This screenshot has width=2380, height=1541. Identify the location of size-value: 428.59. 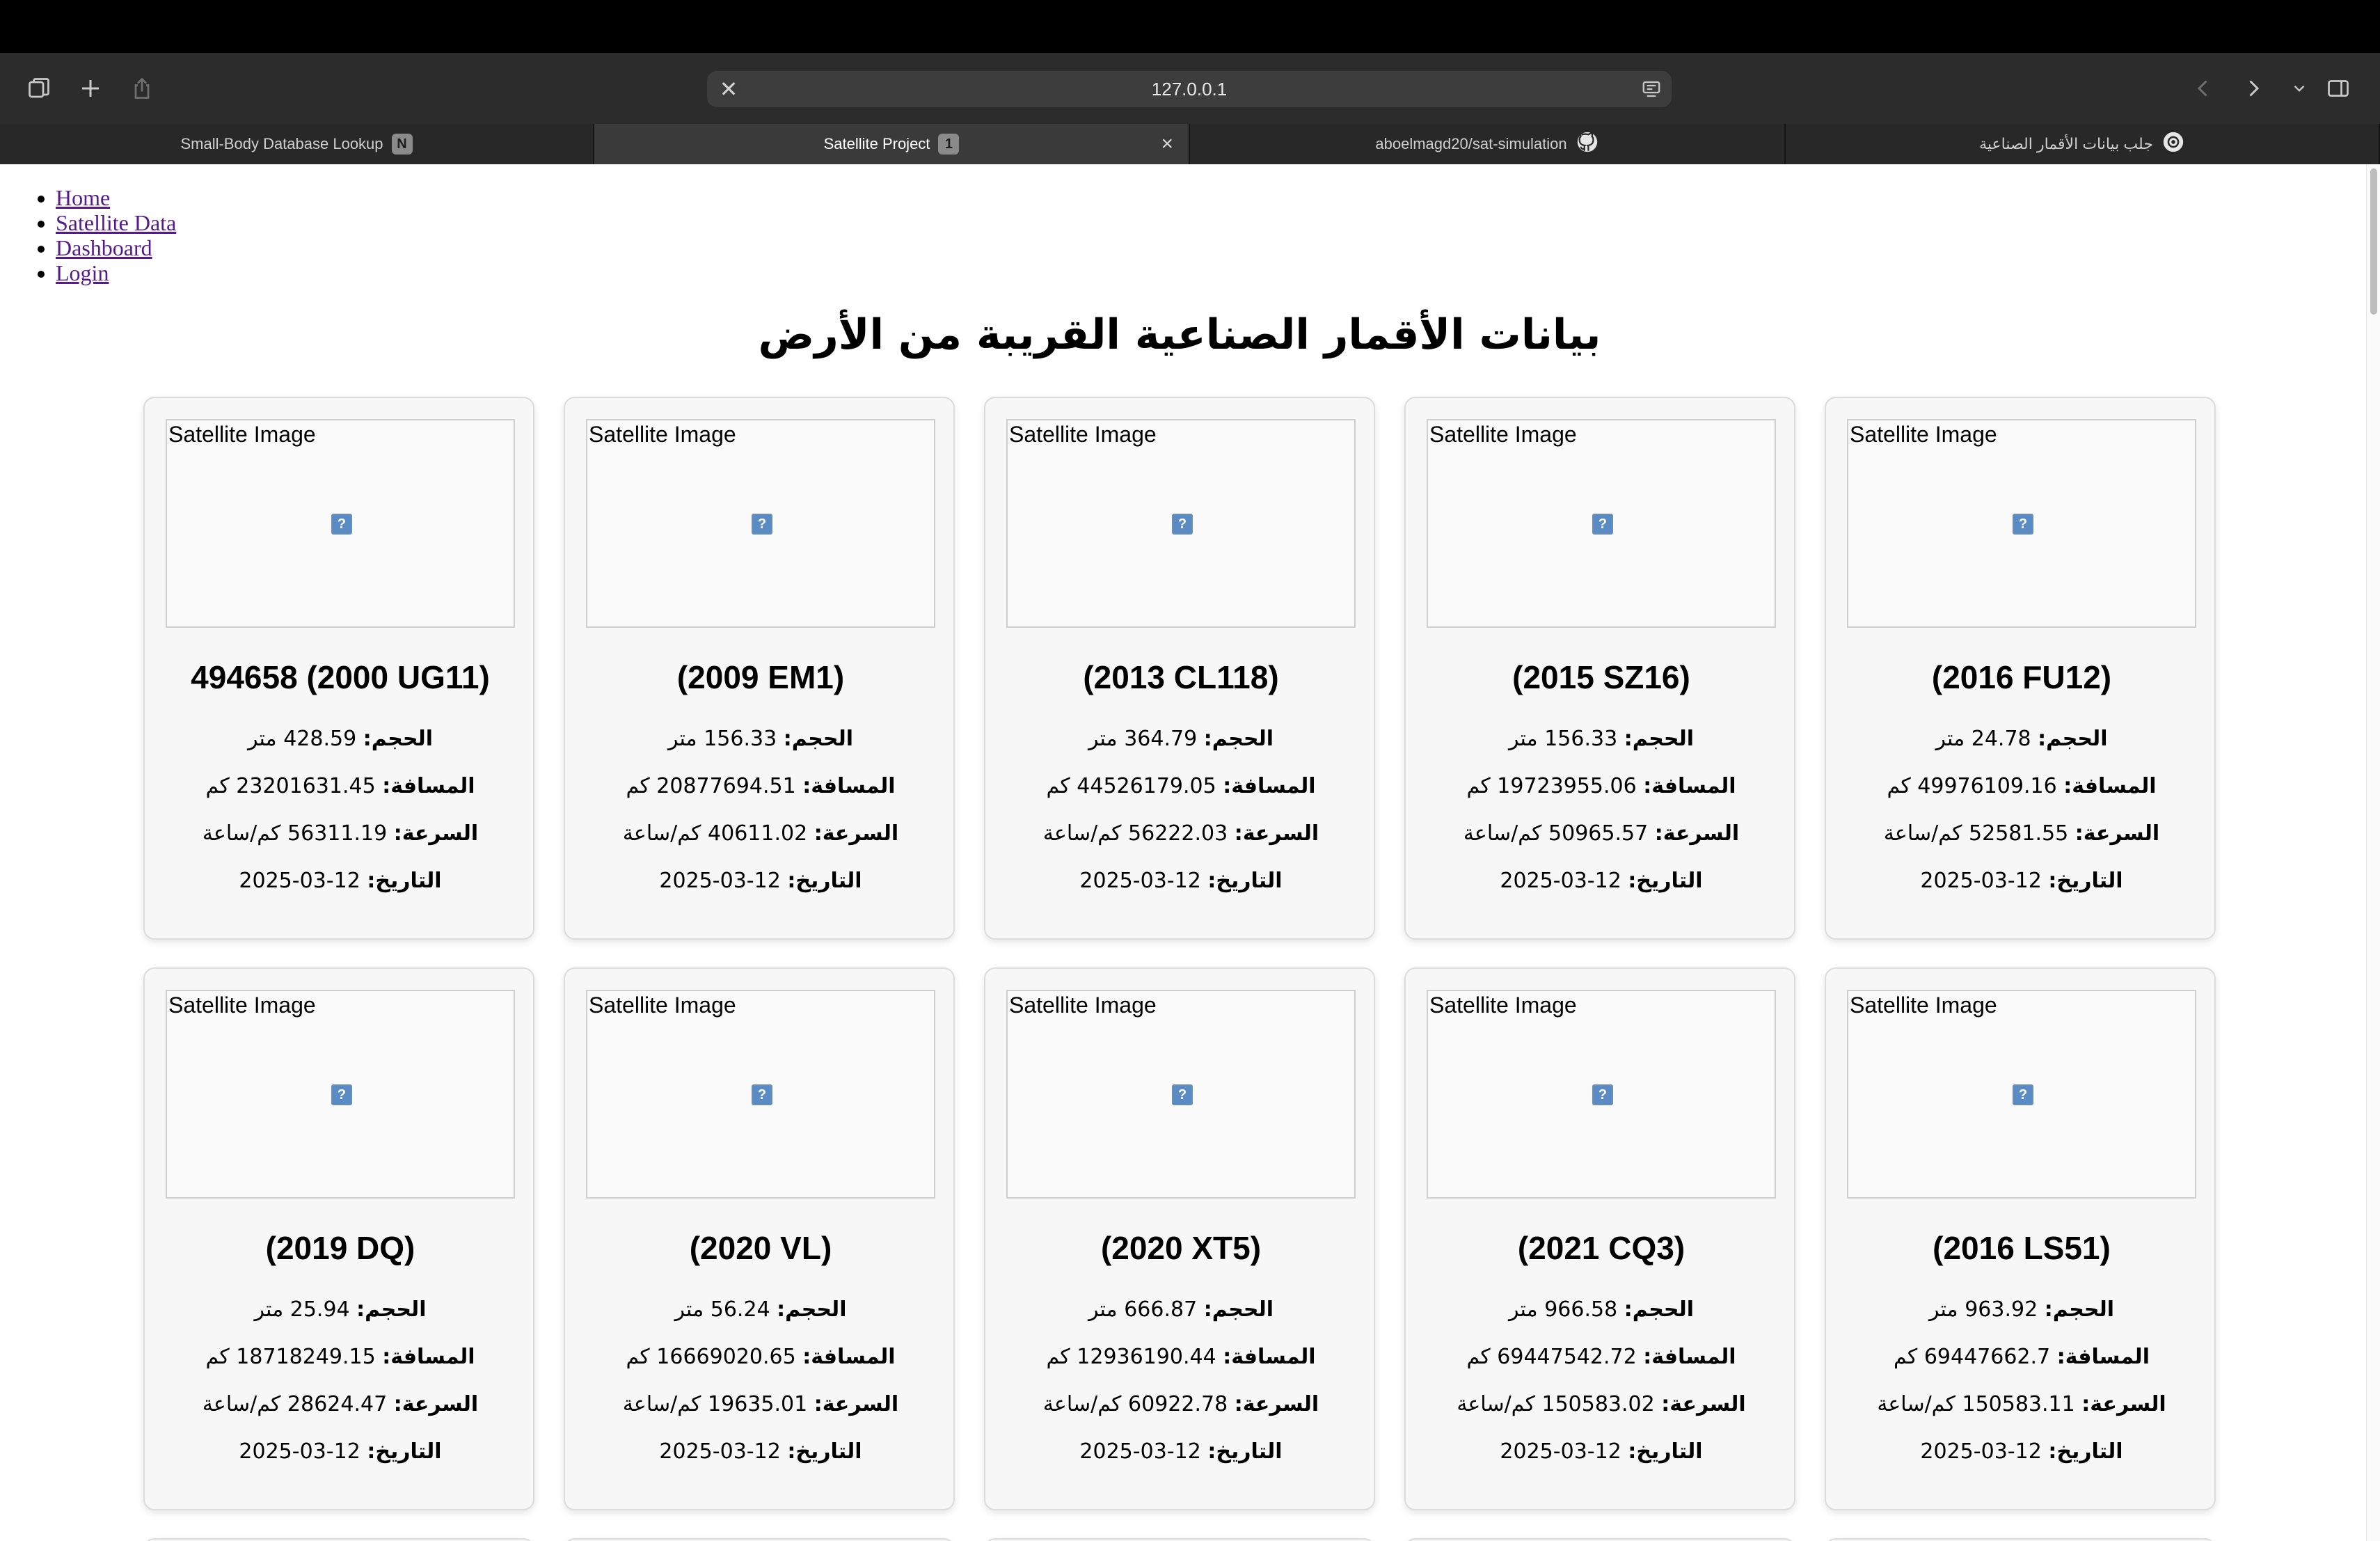
(320, 739).